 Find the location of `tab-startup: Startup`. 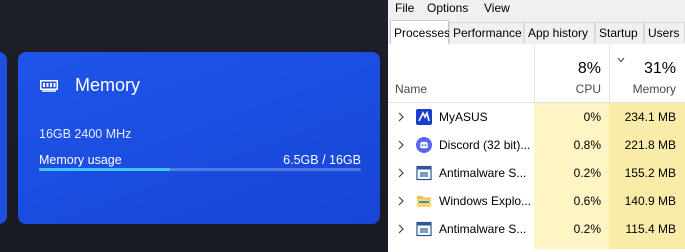

tab-startup: Startup is located at coordinates (619, 32).